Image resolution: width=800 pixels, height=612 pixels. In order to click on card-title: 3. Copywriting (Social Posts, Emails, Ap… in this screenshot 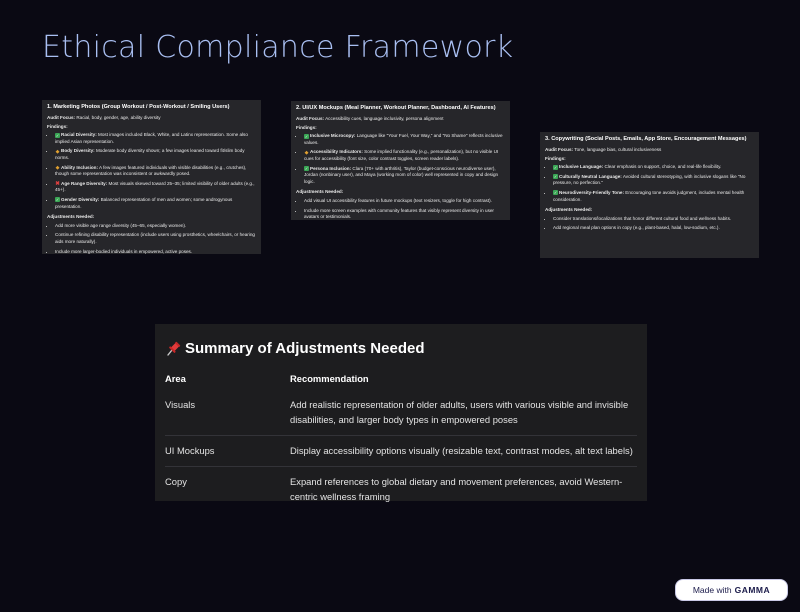, I will do `click(646, 139)`.